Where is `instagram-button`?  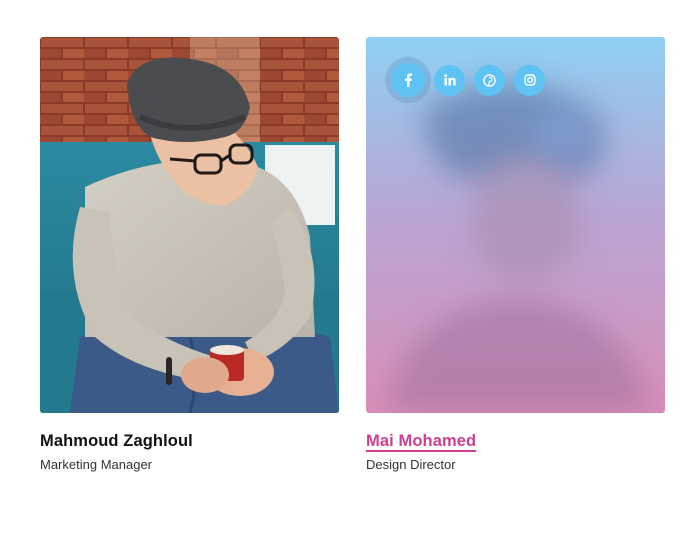
instagram-button is located at coordinates (529, 80).